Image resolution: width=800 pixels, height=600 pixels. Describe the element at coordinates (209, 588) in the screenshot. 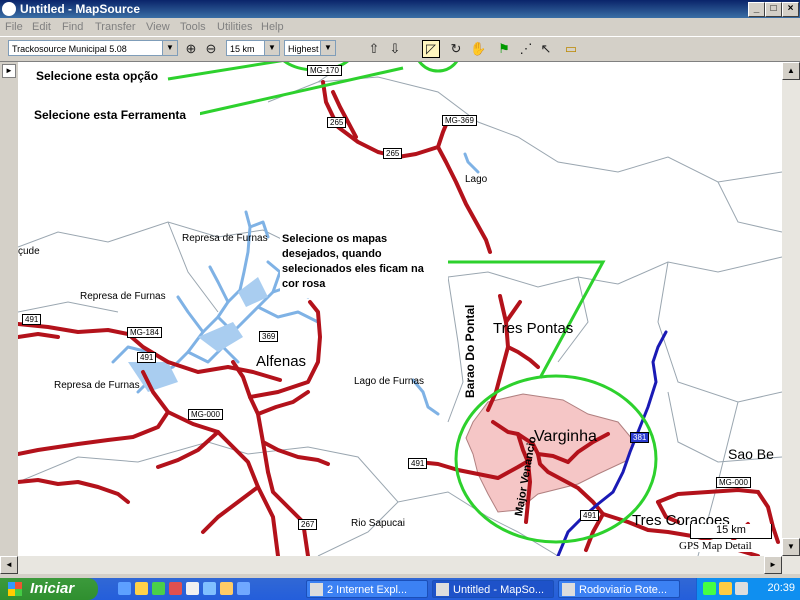

I see `ie-icon` at that location.